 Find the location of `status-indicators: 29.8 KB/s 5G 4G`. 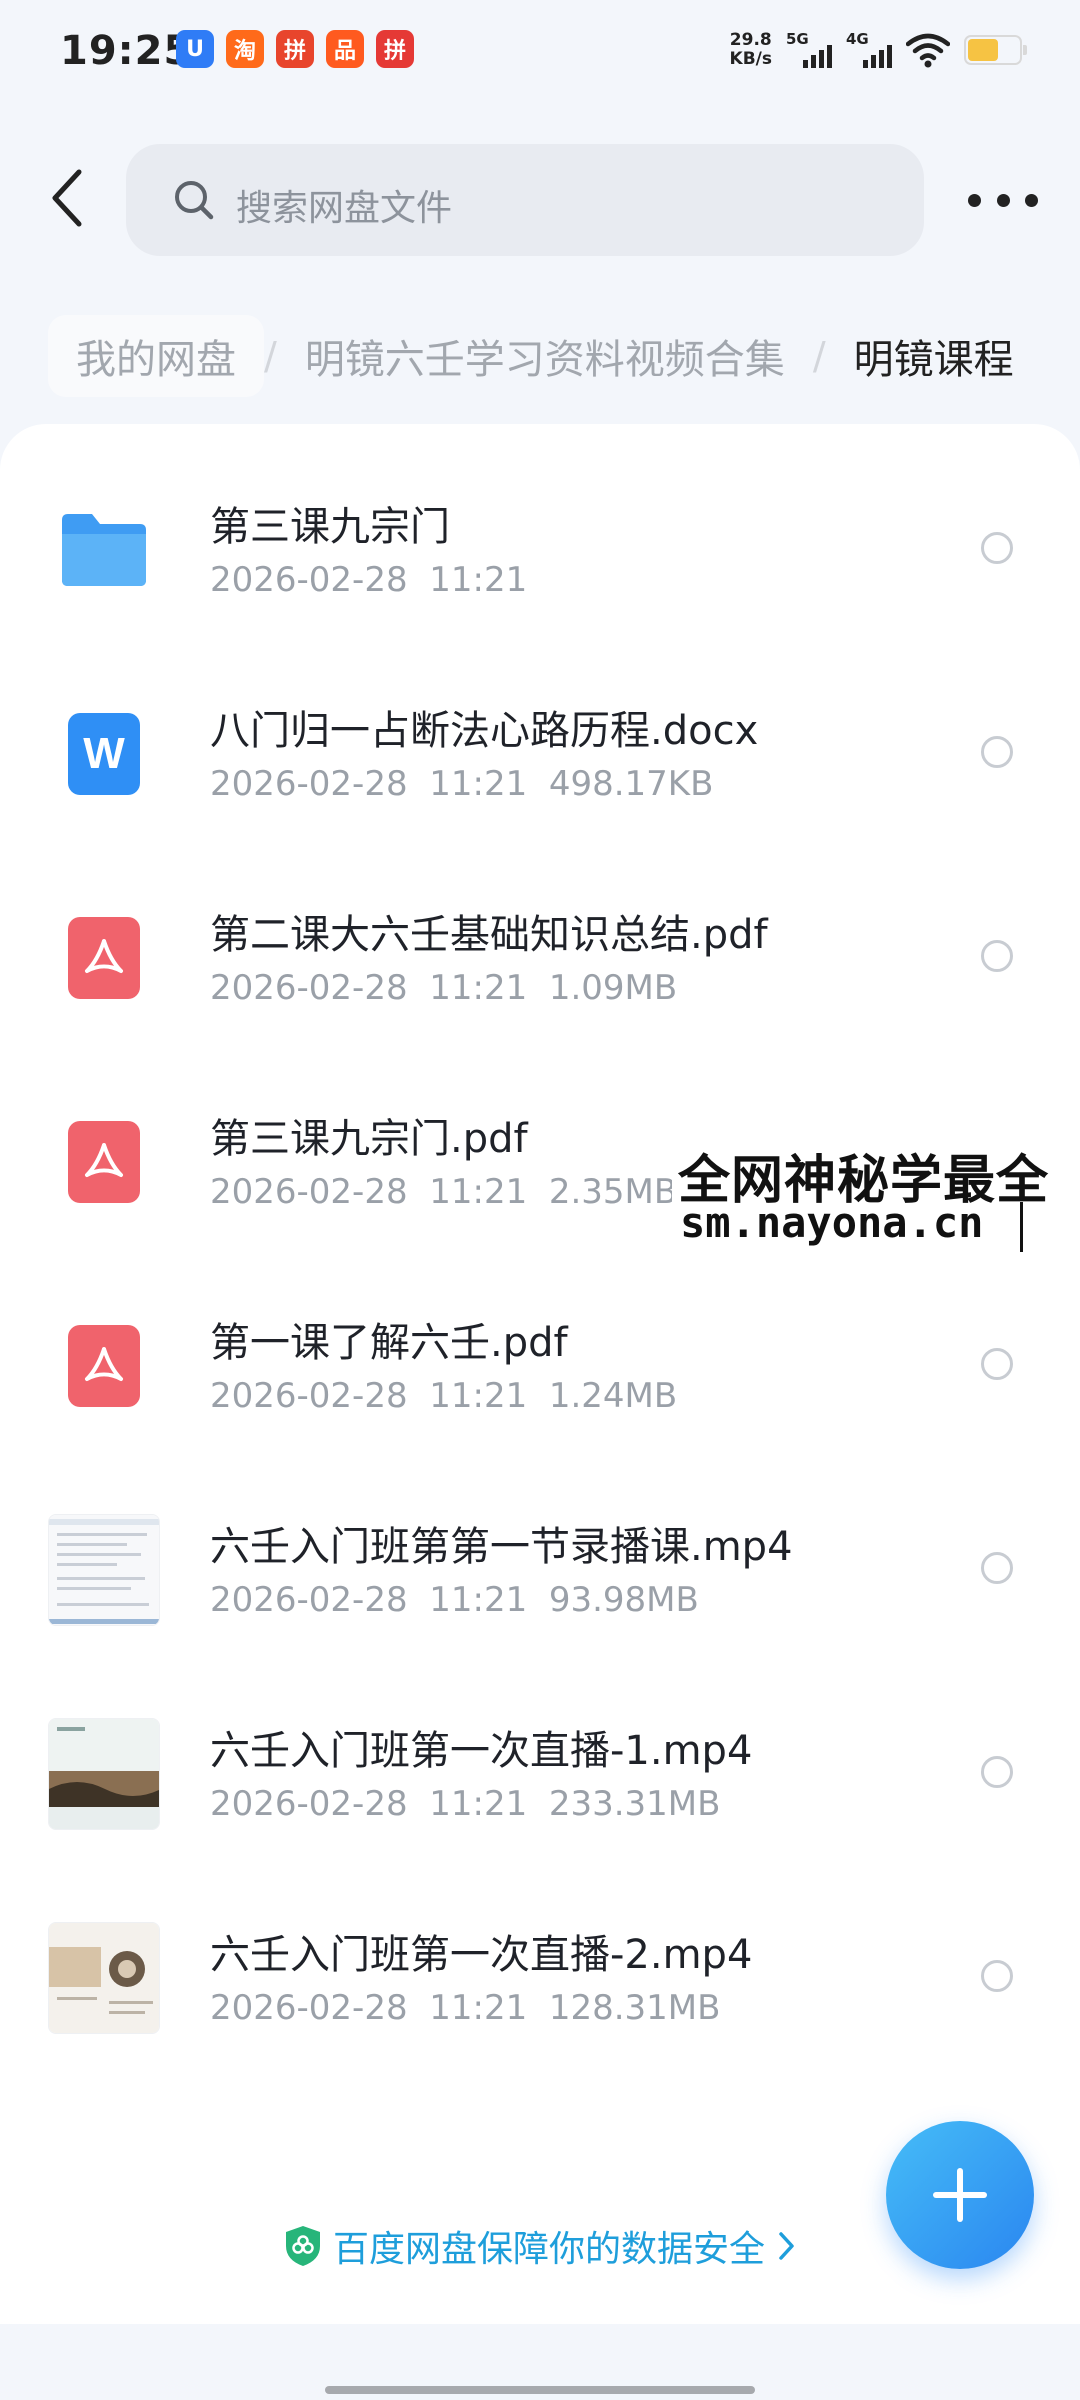

status-indicators: 29.8 KB/s 5G 4G is located at coordinates (878, 50).